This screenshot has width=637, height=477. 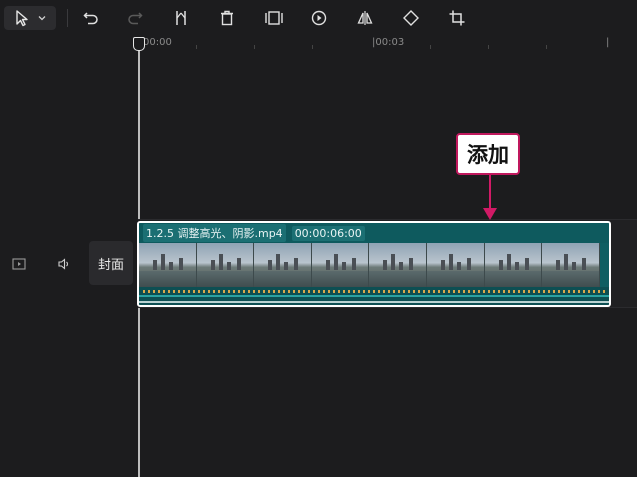 I want to click on select-tool-button, so click(x=30, y=18).